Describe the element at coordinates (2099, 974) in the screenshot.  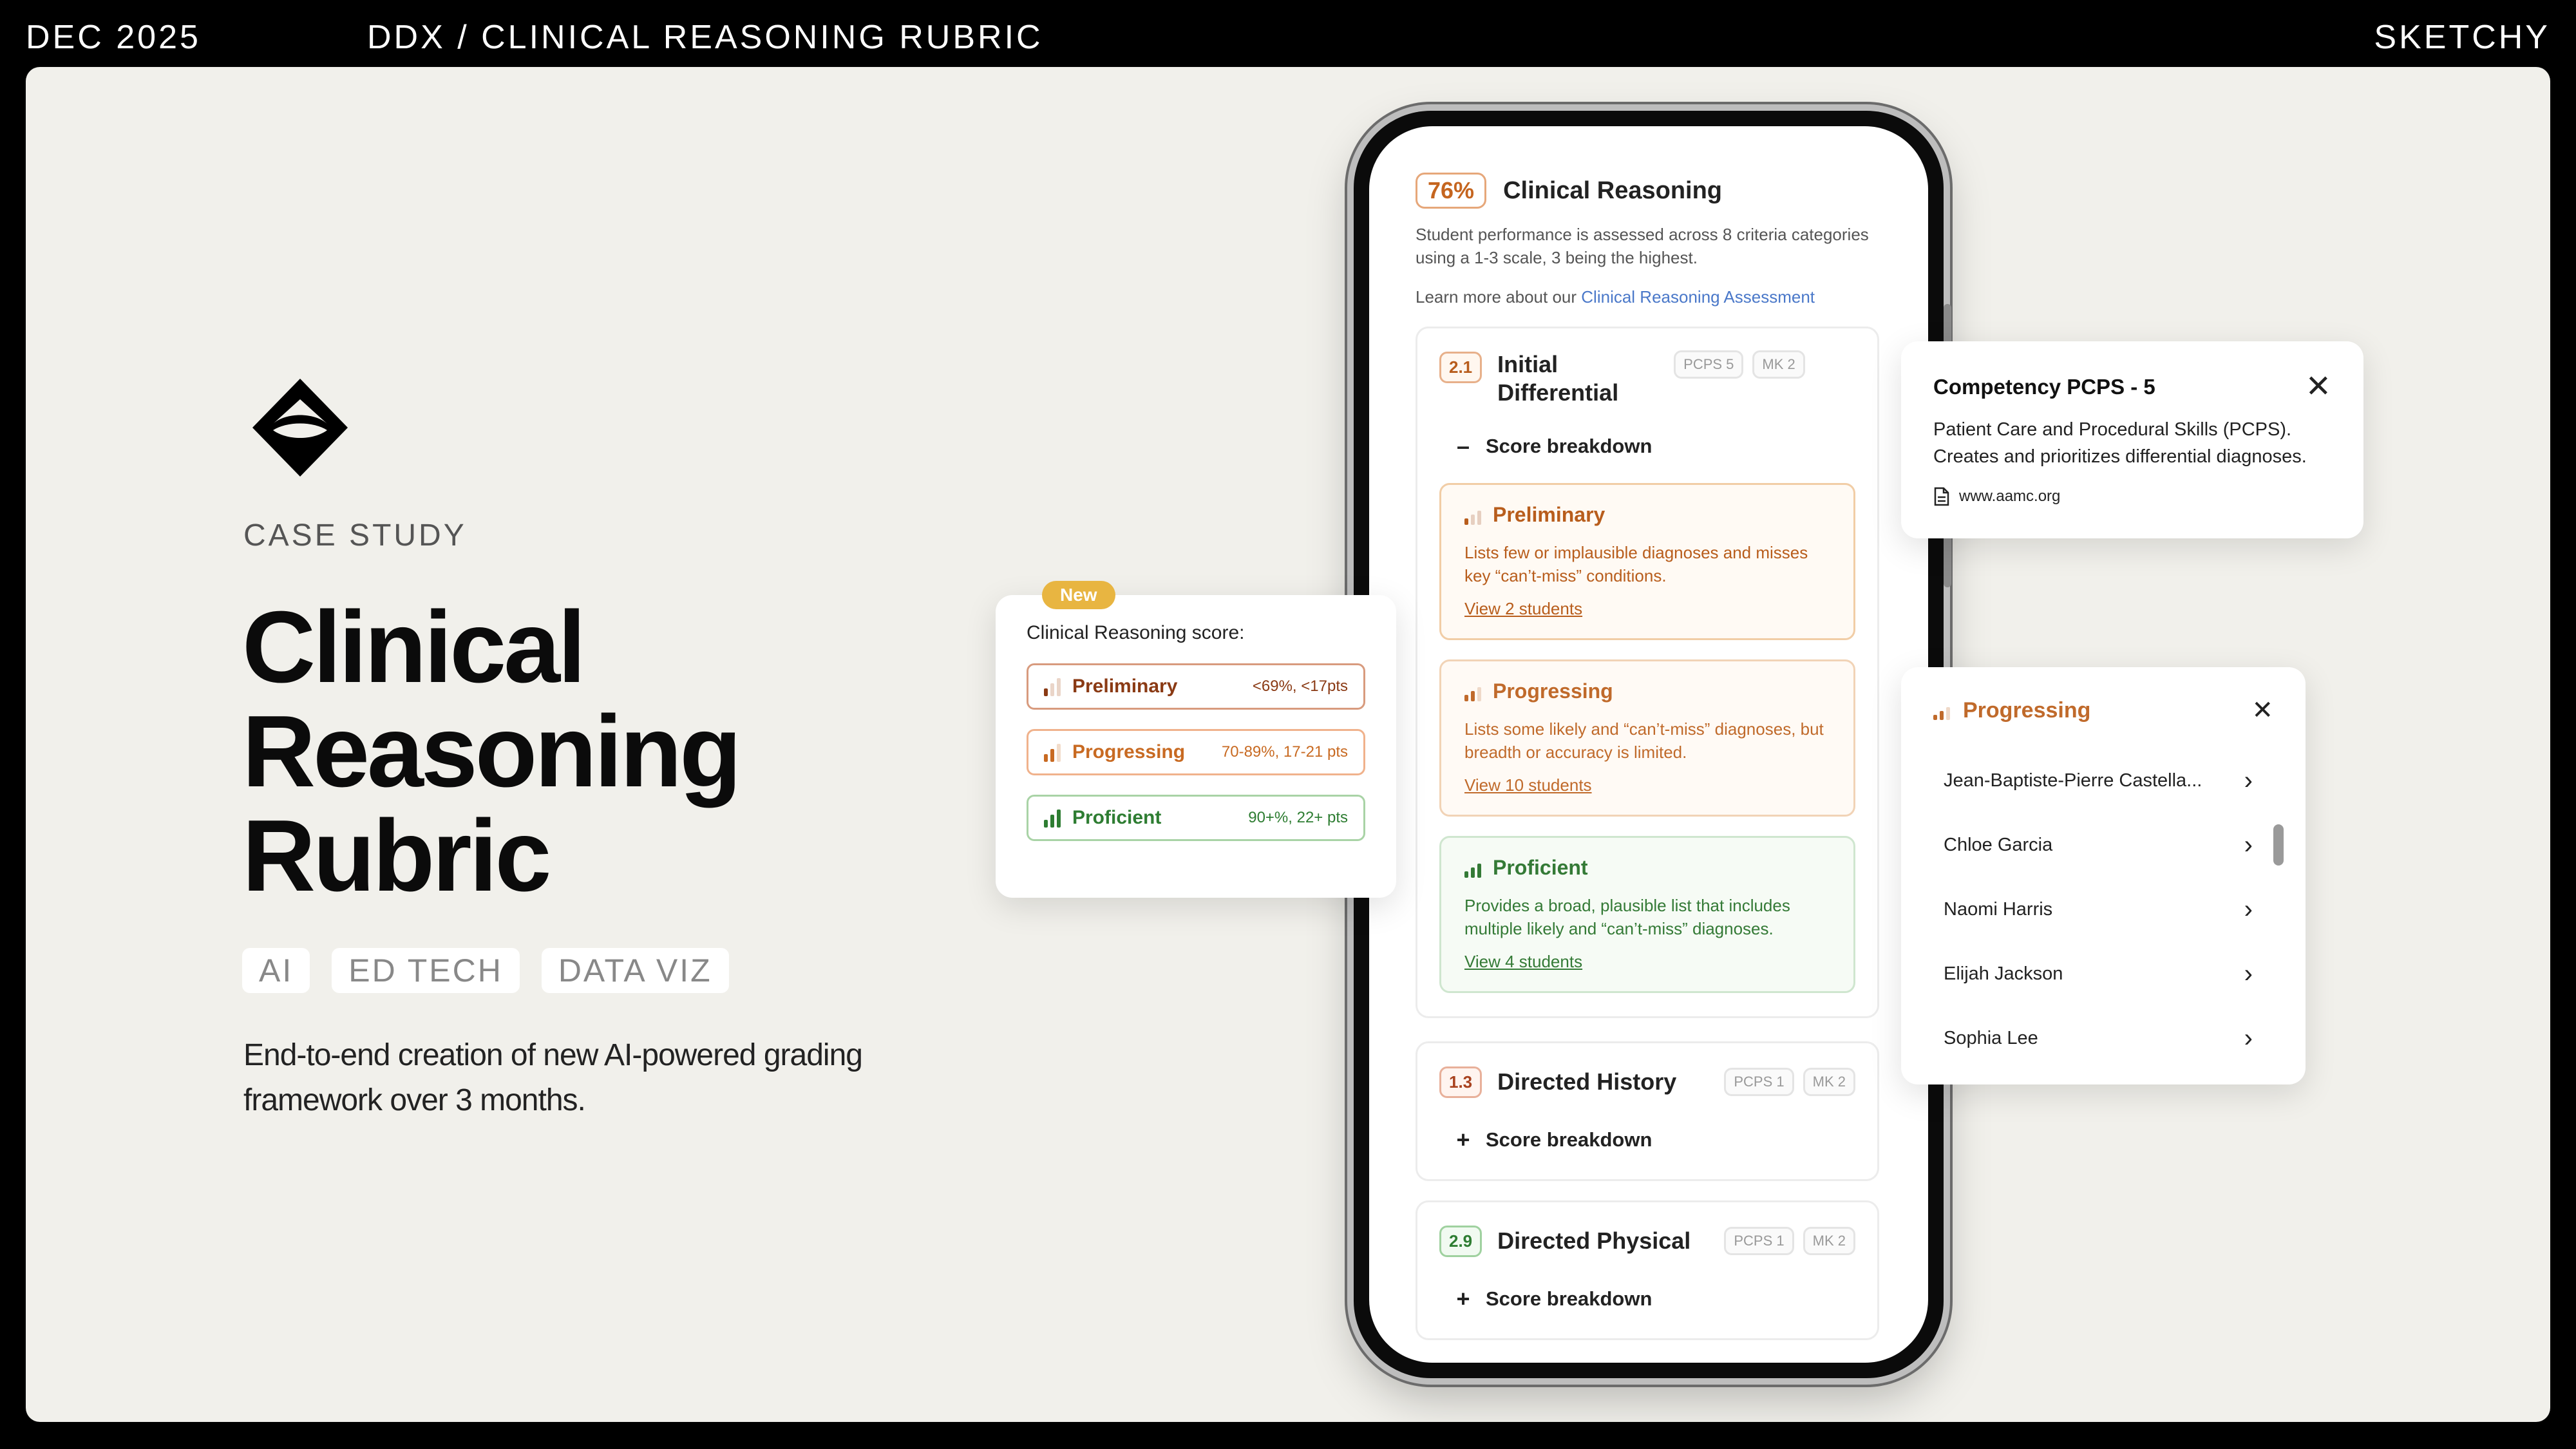
I see `student-list-item: Elijah Jackson ›` at that location.